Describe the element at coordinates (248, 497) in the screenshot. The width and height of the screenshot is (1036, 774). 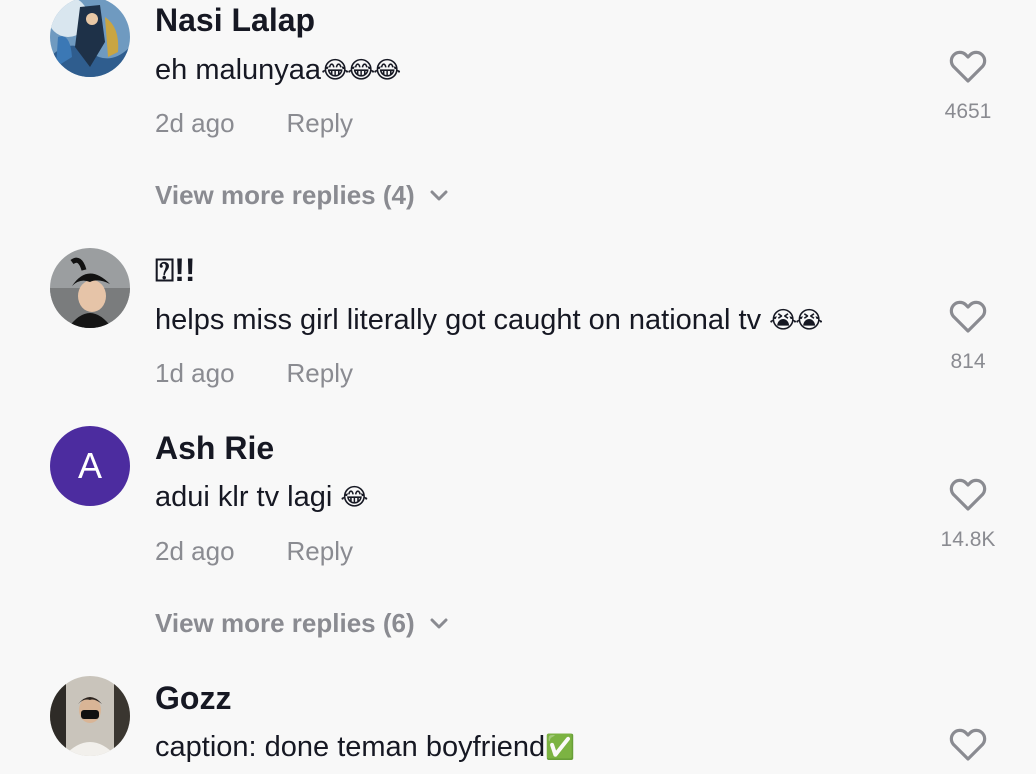
I see `comment-text-body: adui klr tv lagi` at that location.